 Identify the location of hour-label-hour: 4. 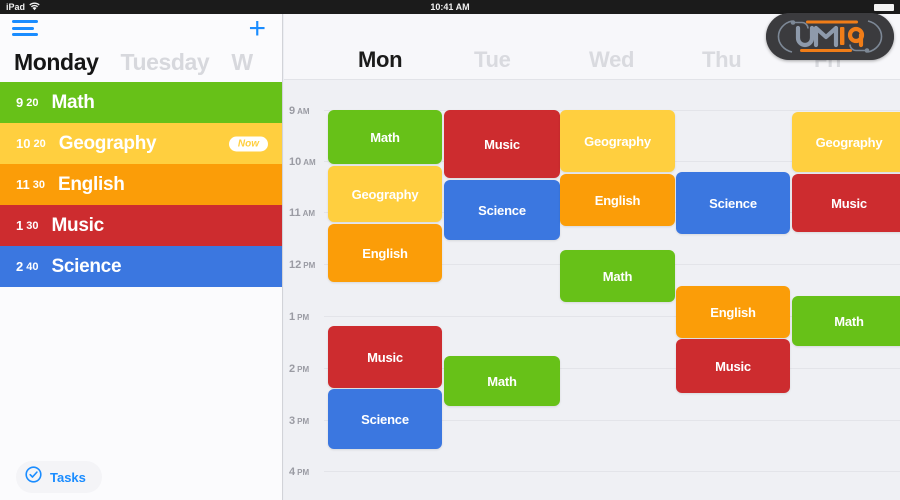
(292, 472).